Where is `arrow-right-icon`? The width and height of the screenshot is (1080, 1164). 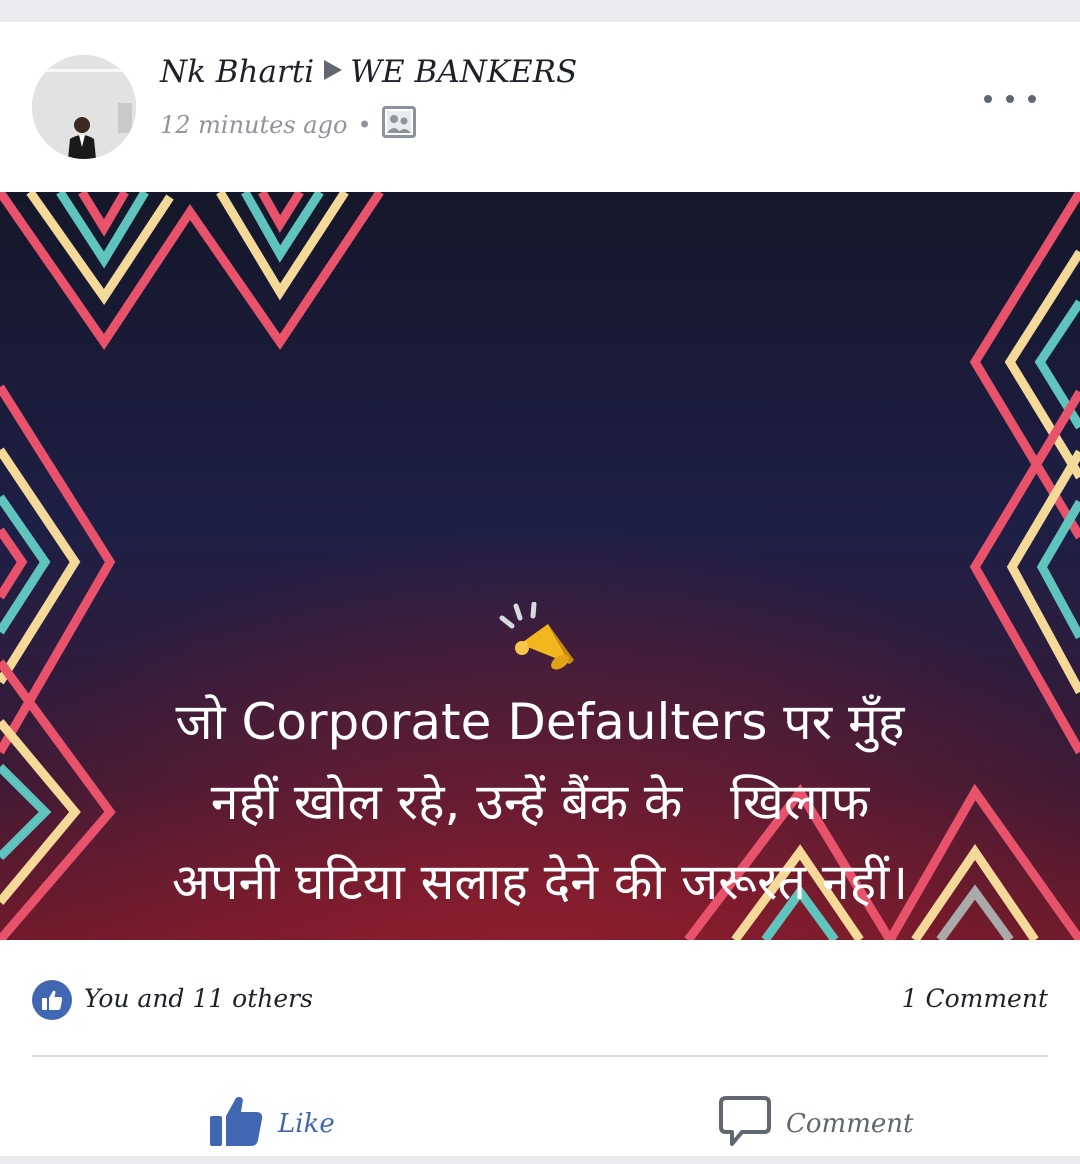 arrow-right-icon is located at coordinates (333, 72).